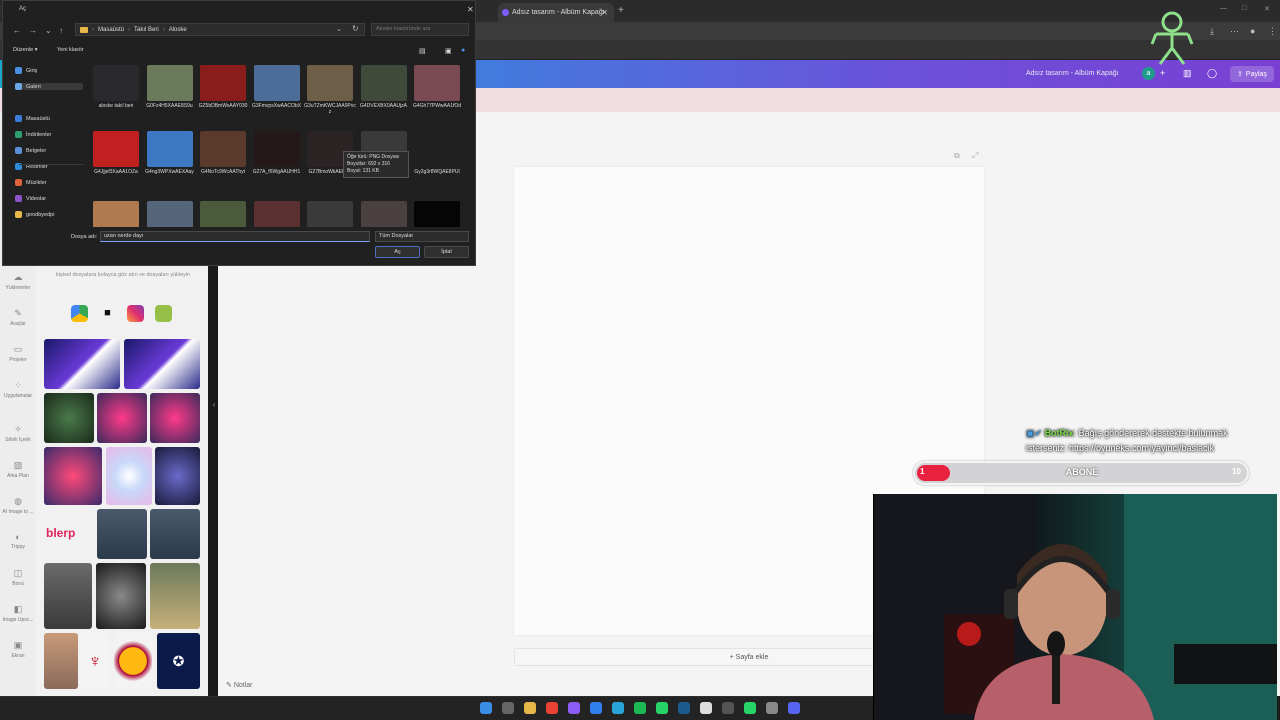  What do you see at coordinates (640, 708) in the screenshot?
I see `spotify-icon` at bounding box center [640, 708].